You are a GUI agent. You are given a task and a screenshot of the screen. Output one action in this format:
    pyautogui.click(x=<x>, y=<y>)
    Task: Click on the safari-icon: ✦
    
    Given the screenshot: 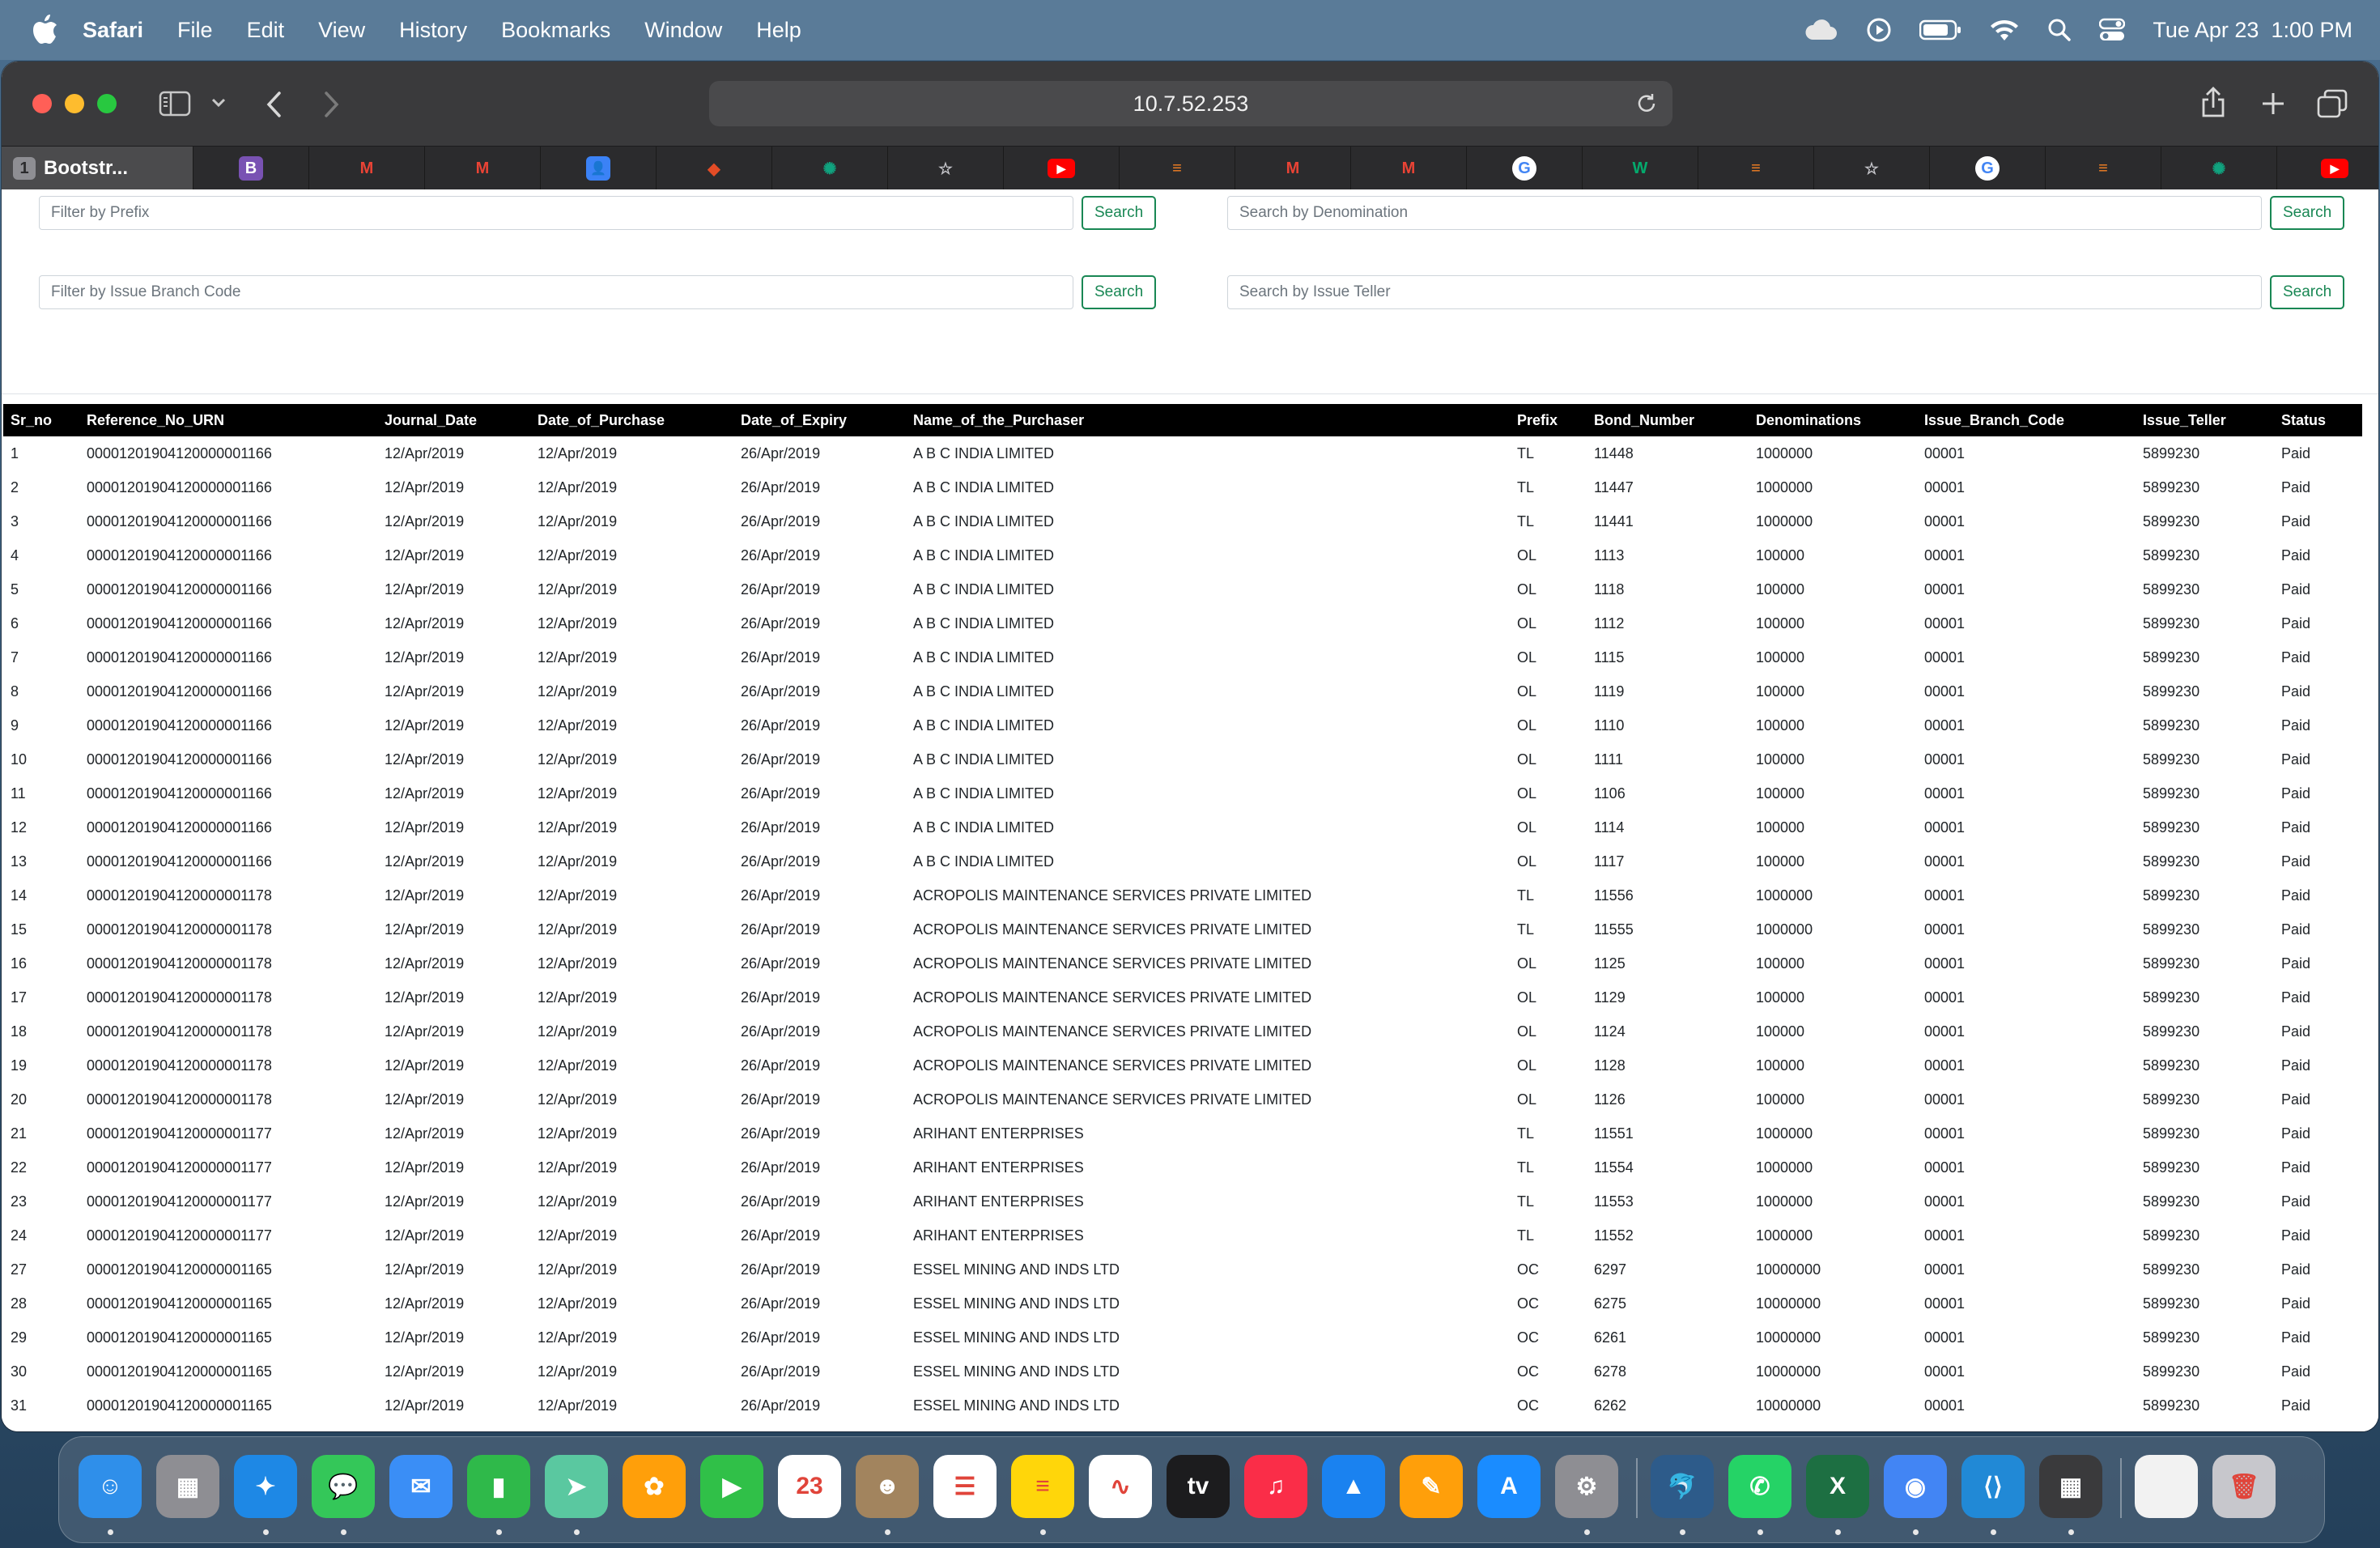 What is the action you would take?
    pyautogui.click(x=265, y=1486)
    